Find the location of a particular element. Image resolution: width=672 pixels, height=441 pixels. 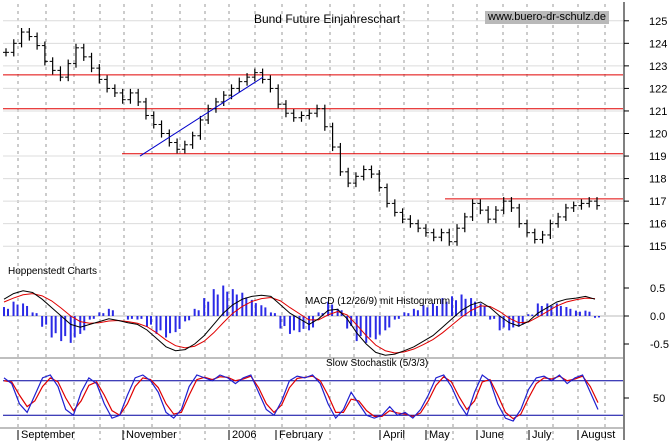

x-tick-label: July is located at coordinates (542, 435).